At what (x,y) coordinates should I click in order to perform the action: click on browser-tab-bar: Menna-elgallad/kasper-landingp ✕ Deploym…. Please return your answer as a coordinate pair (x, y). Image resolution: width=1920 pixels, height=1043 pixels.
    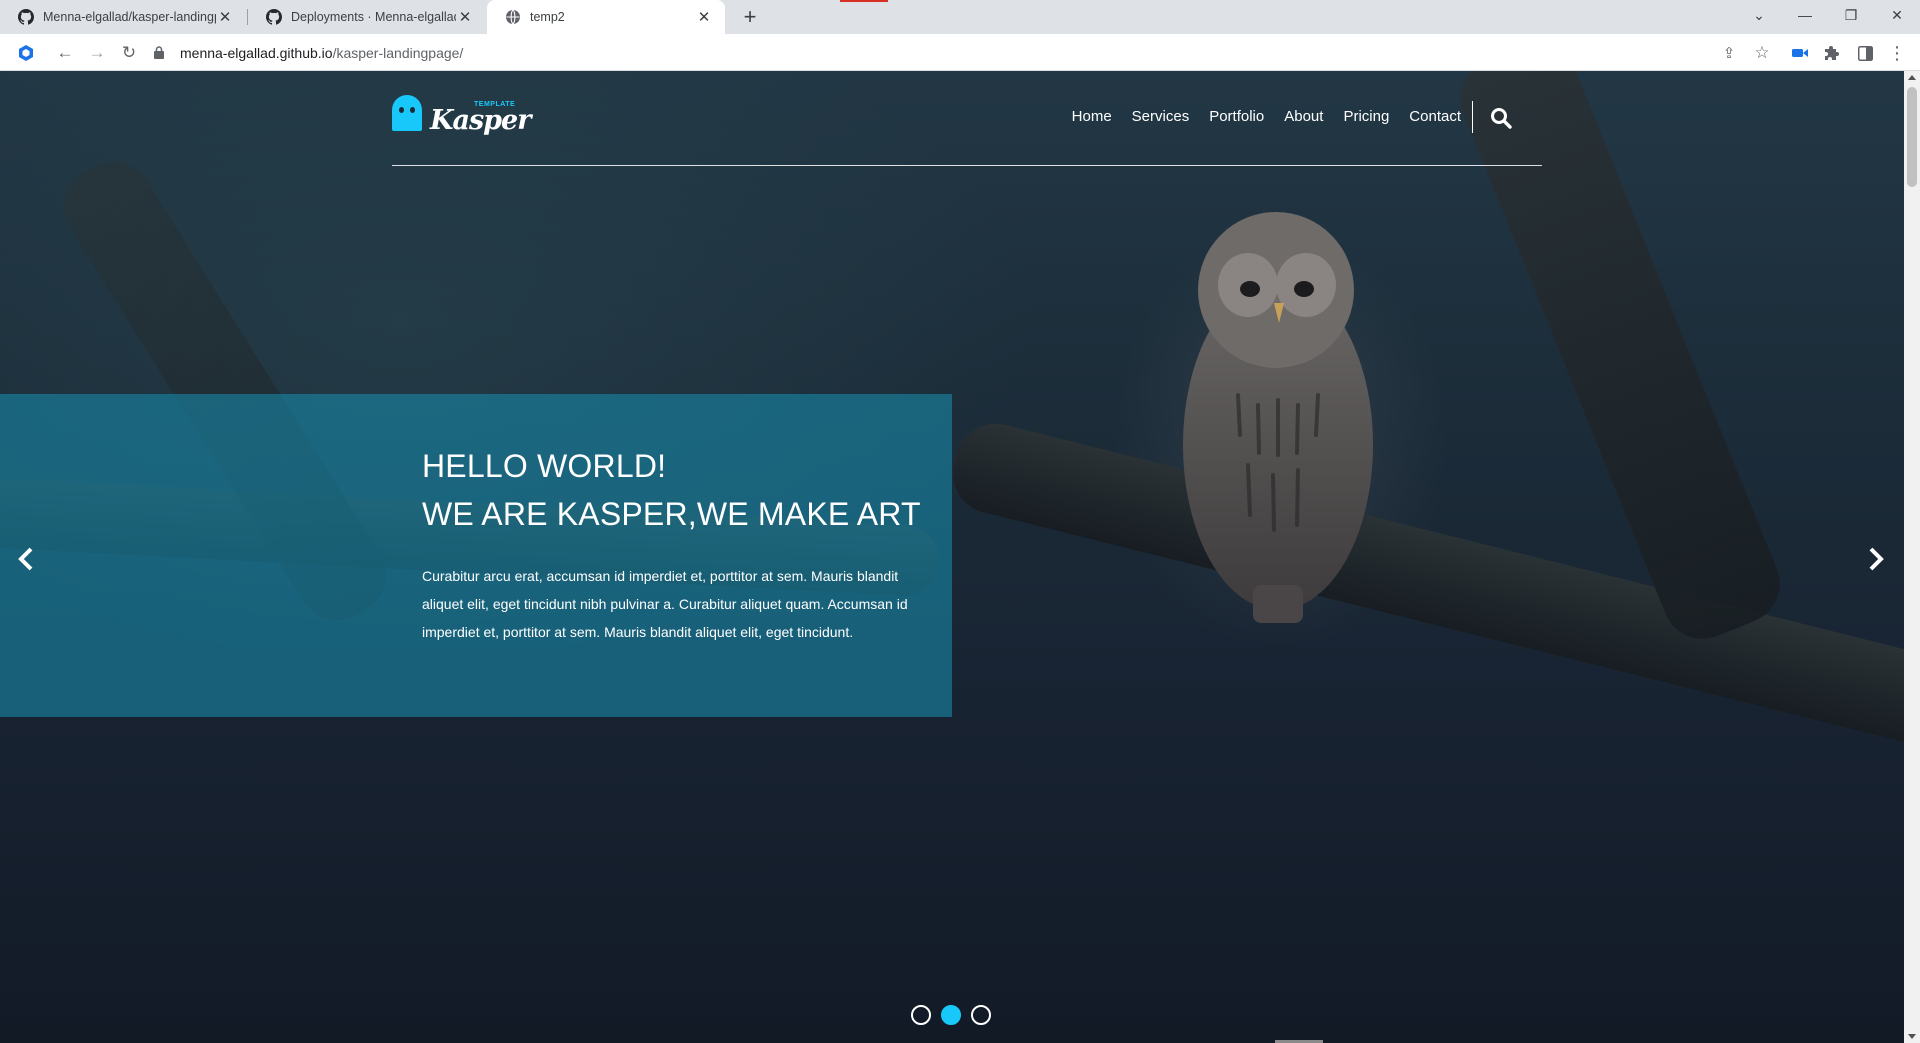
    Looking at the image, I should click on (960, 17).